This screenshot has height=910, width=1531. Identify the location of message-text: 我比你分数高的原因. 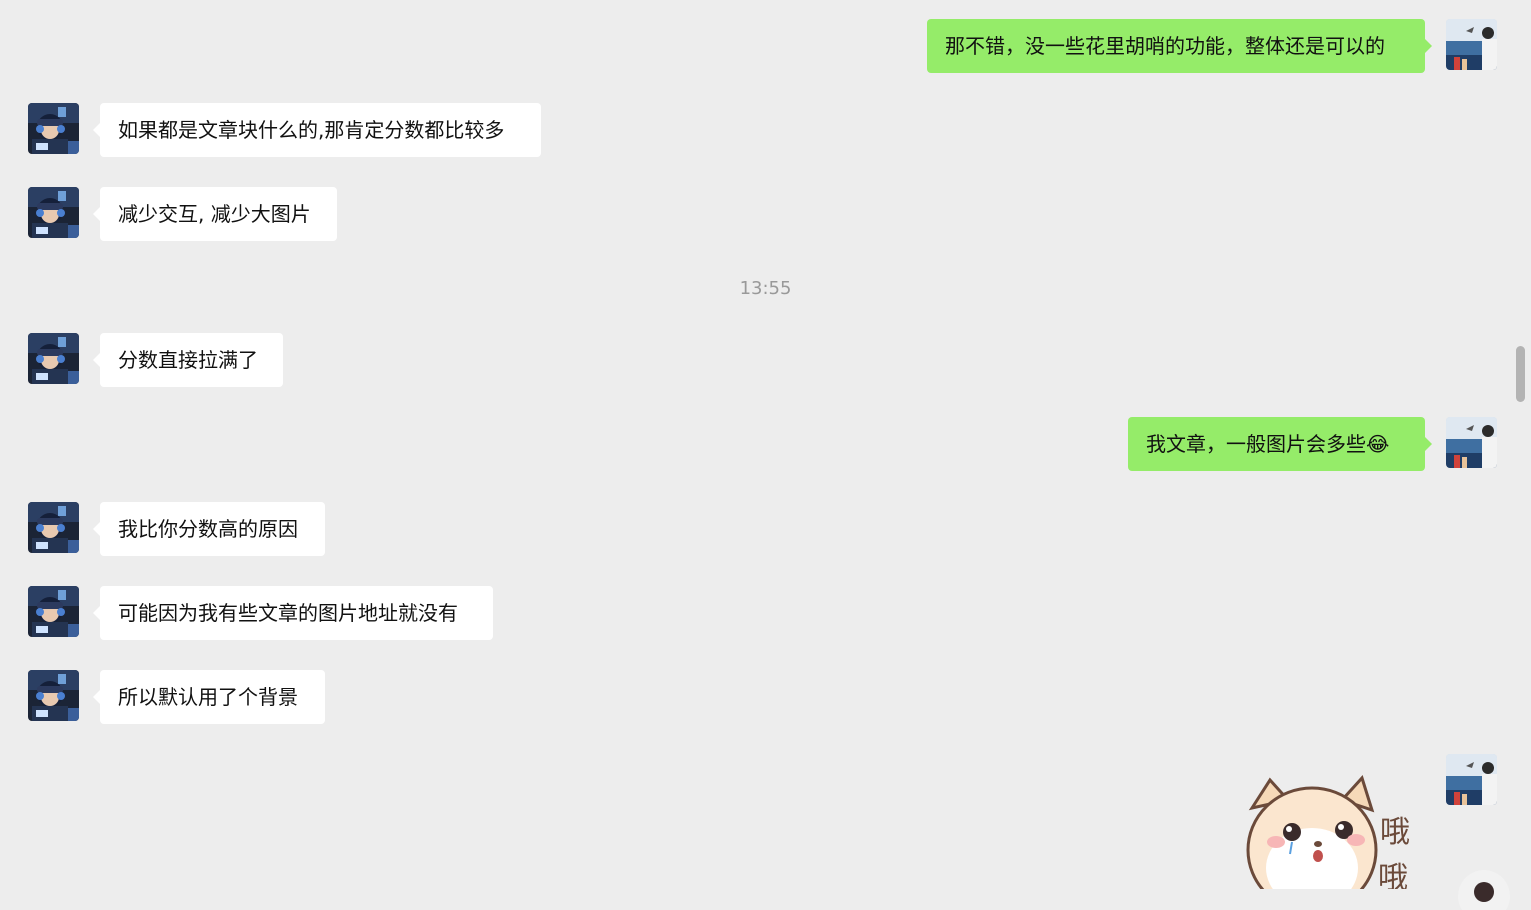
(208, 529).